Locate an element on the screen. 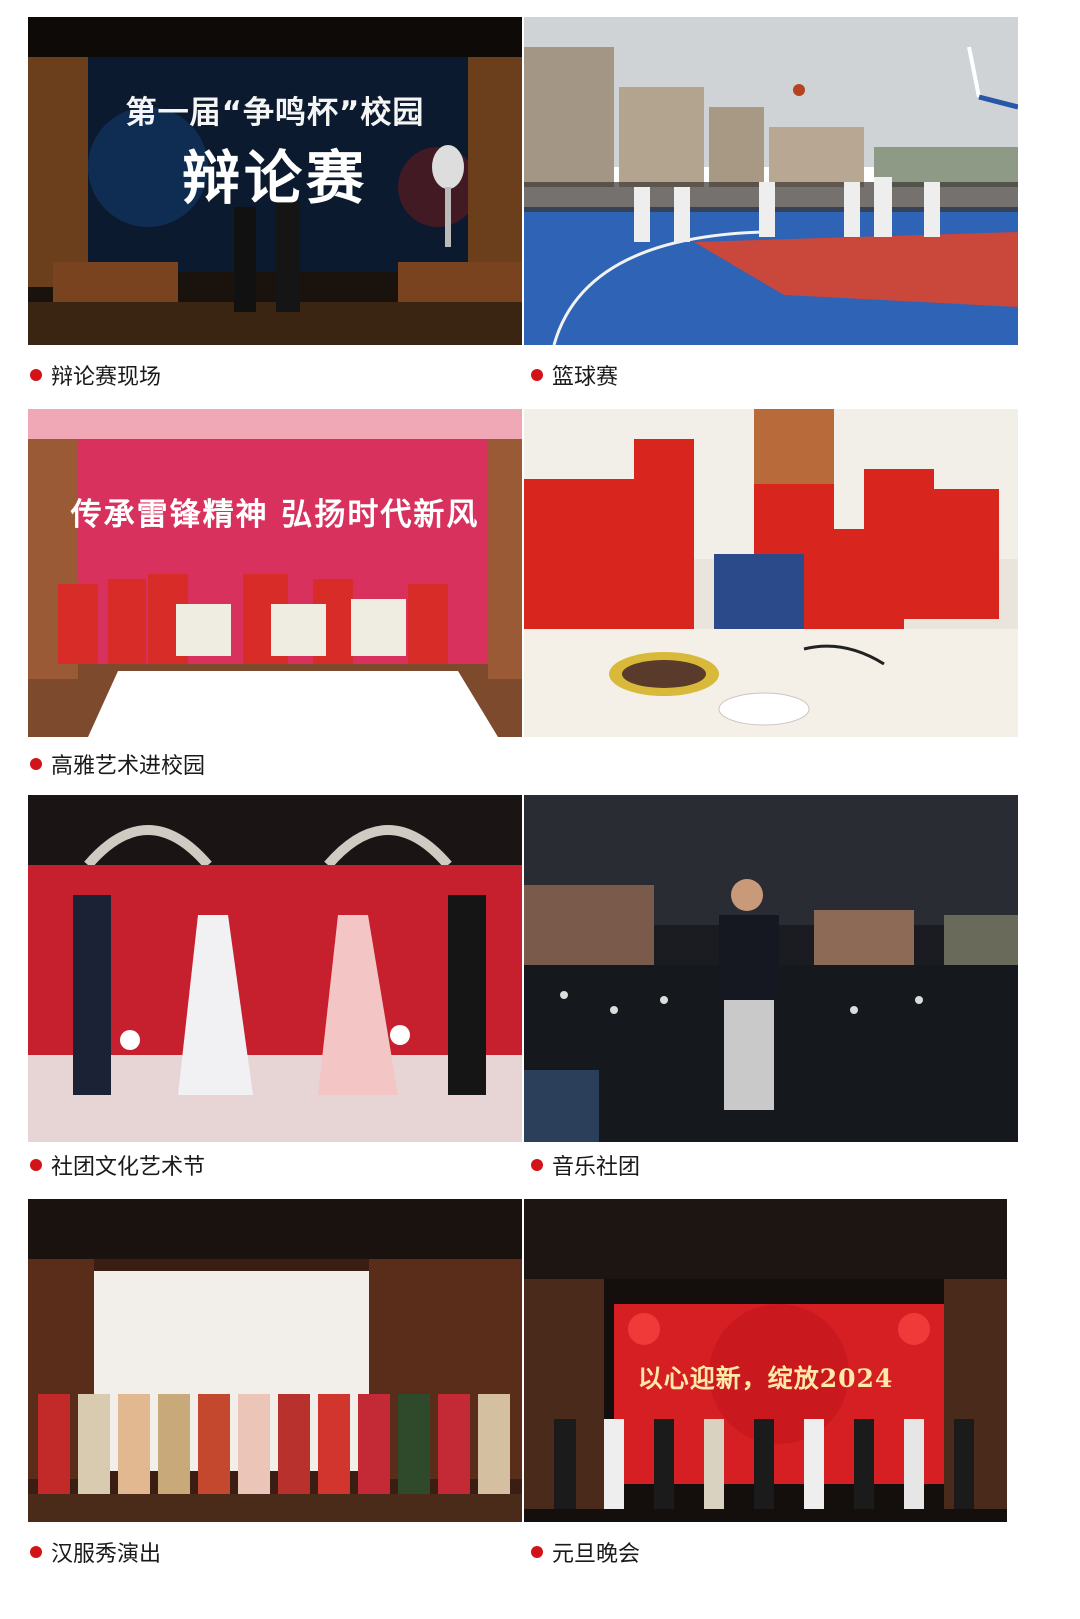  photo-new-year-gala: 以心迎新，绽放2024 is located at coordinates (765, 1360).